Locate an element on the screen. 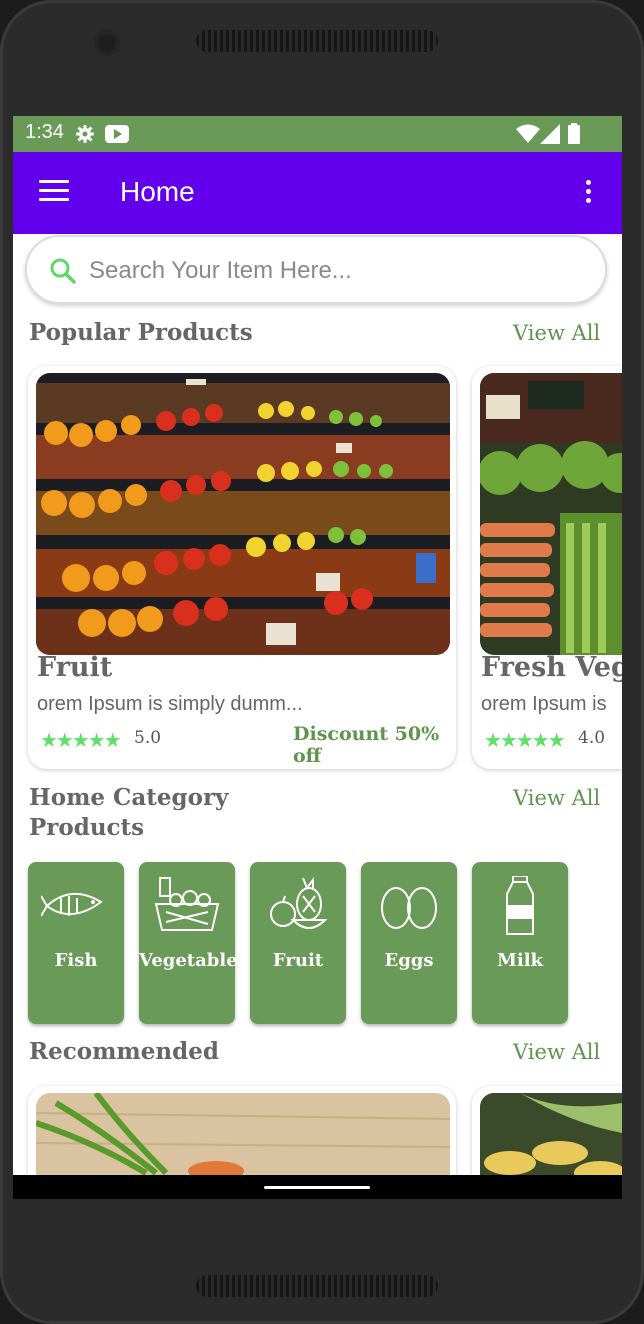 The width and height of the screenshot is (644, 1324). search-icon is located at coordinates (63, 271).